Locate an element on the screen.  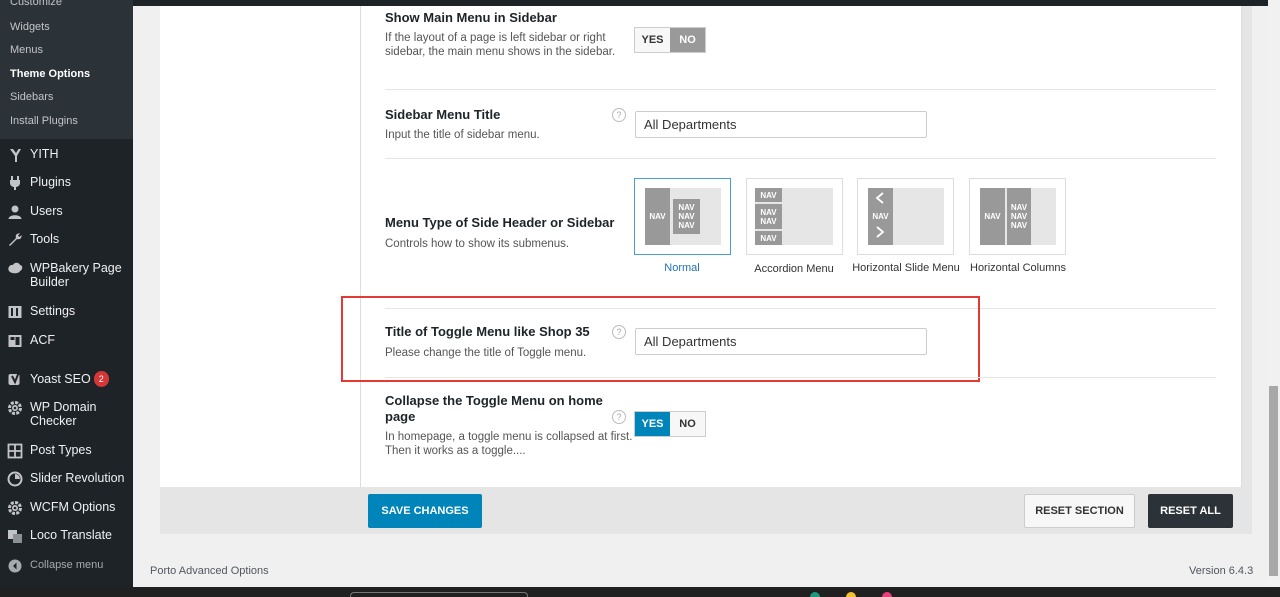
main-menu-sidebar-toggle: YES NO is located at coordinates (670, 40).